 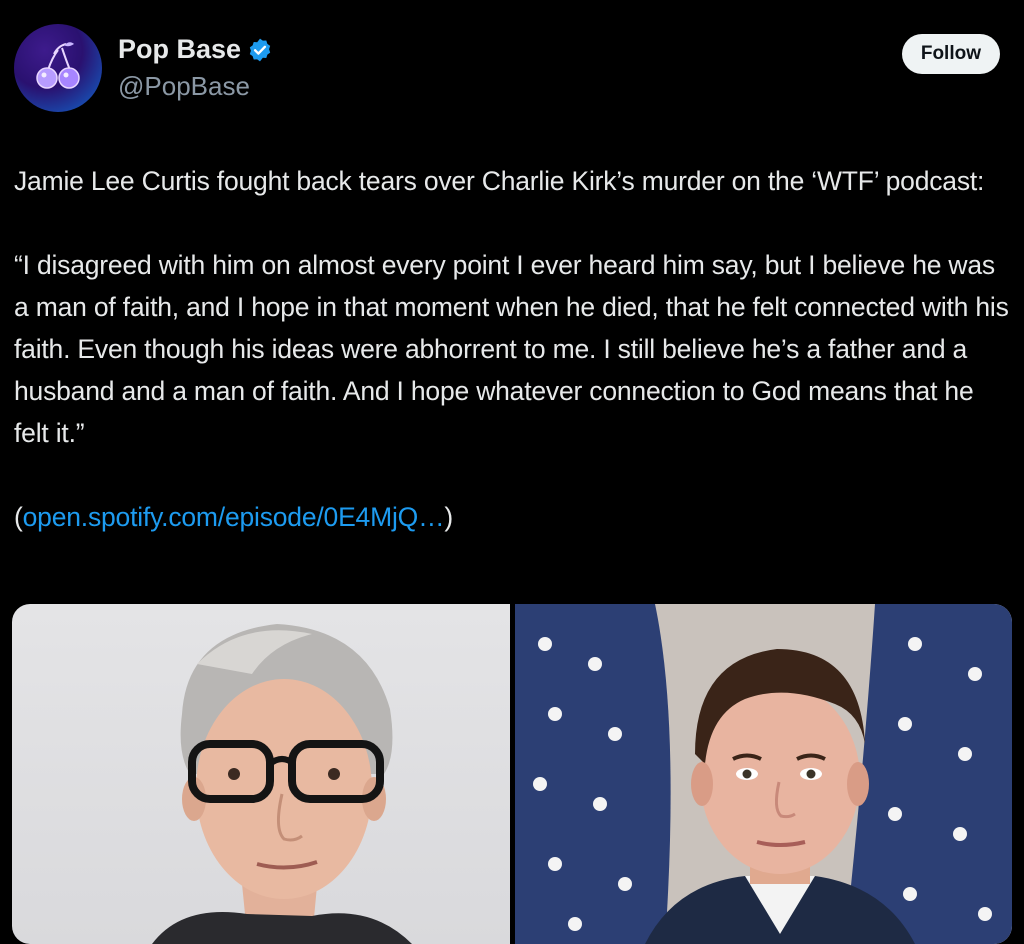 I want to click on name-row: Pop Base, so click(x=195, y=49).